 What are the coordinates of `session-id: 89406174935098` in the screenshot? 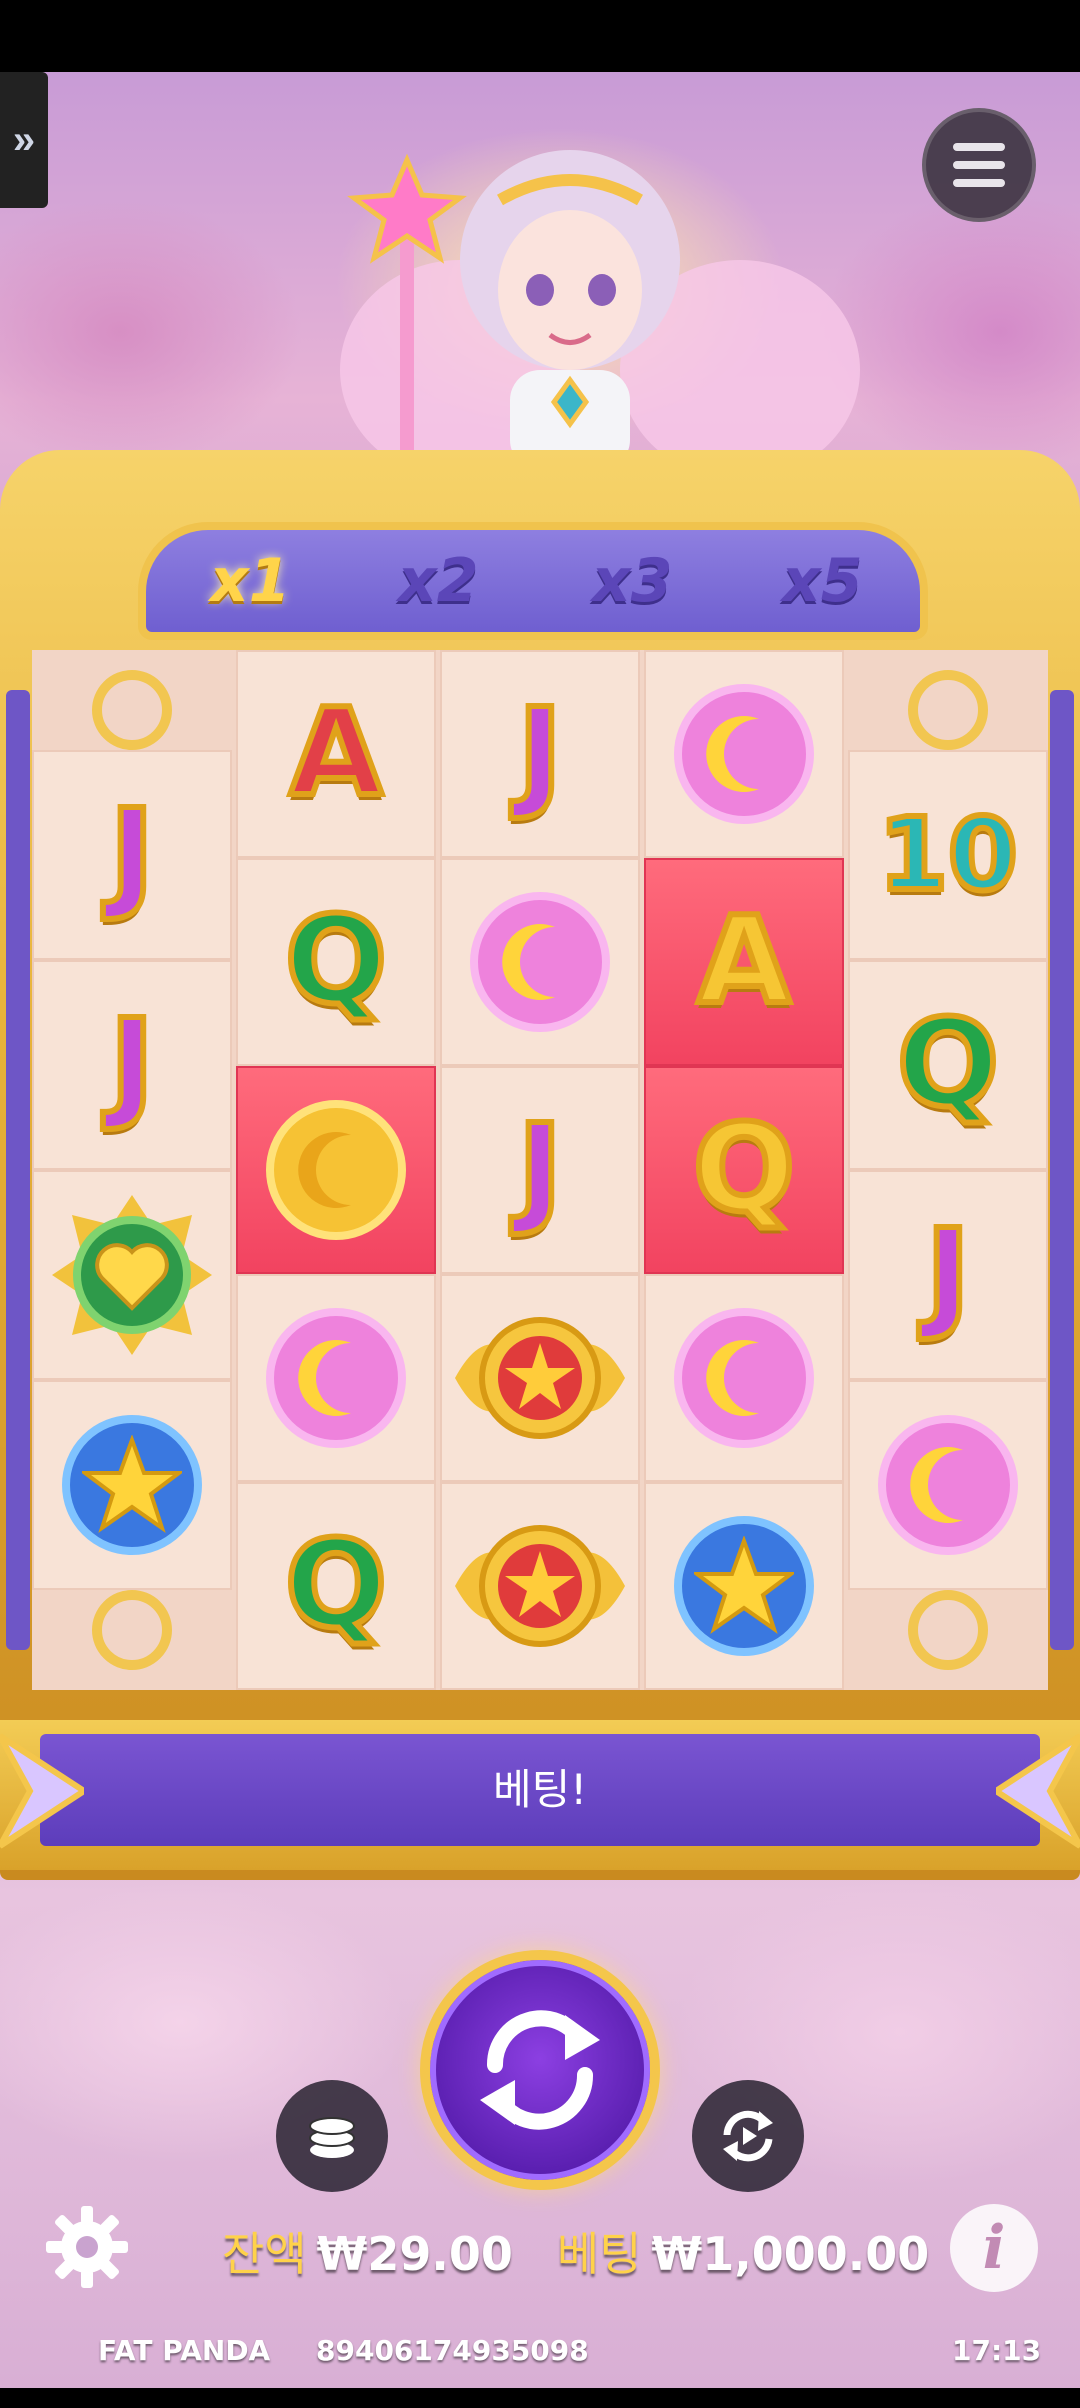 It's located at (452, 2350).